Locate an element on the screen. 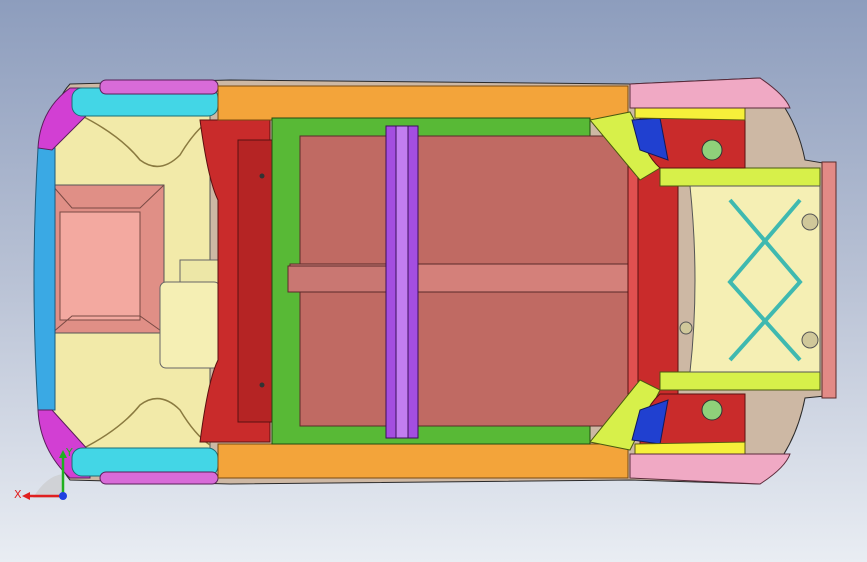 The image size is (867, 562). x-axis-label: X is located at coordinates (18, 494).